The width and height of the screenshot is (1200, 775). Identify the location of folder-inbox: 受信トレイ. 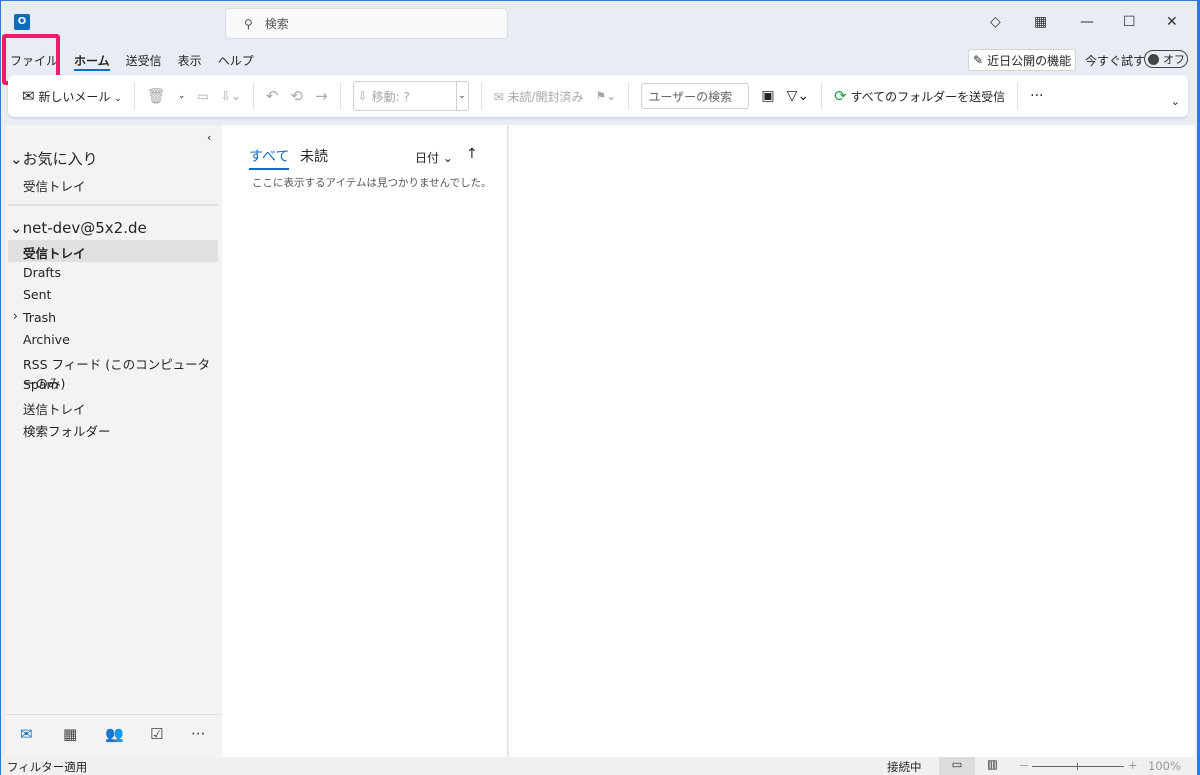
(54, 252).